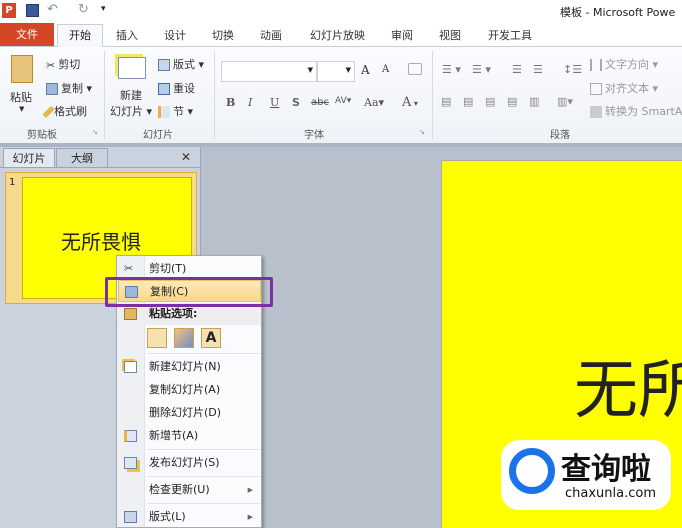 This screenshot has width=682, height=528. What do you see at coordinates (296, 102) in the screenshot?
I see `shadow-button: S` at bounding box center [296, 102].